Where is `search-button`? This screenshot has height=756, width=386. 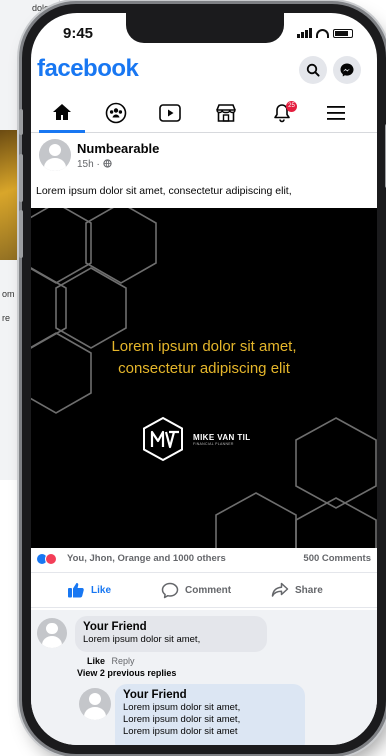
search-button is located at coordinates (313, 70).